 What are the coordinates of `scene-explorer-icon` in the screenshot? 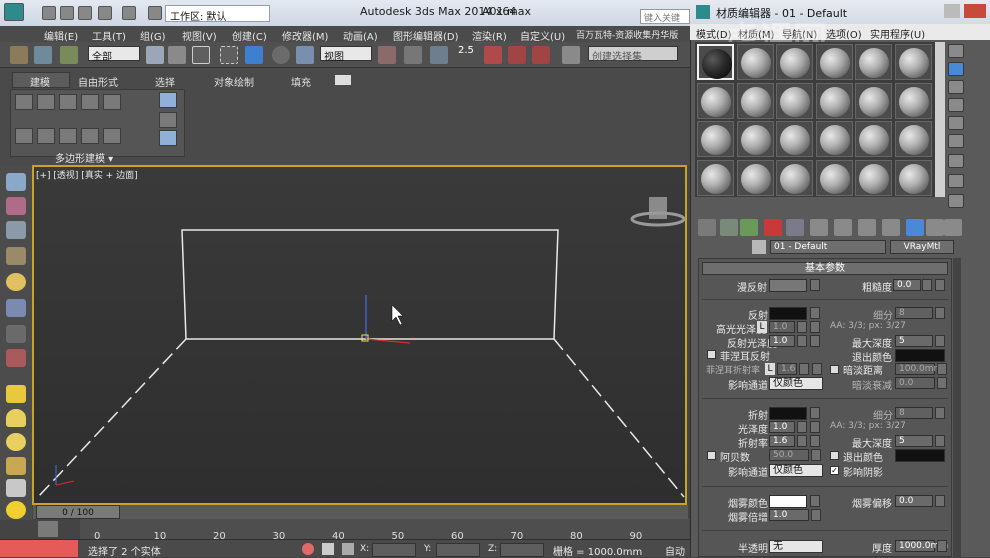 It's located at (16, 230).